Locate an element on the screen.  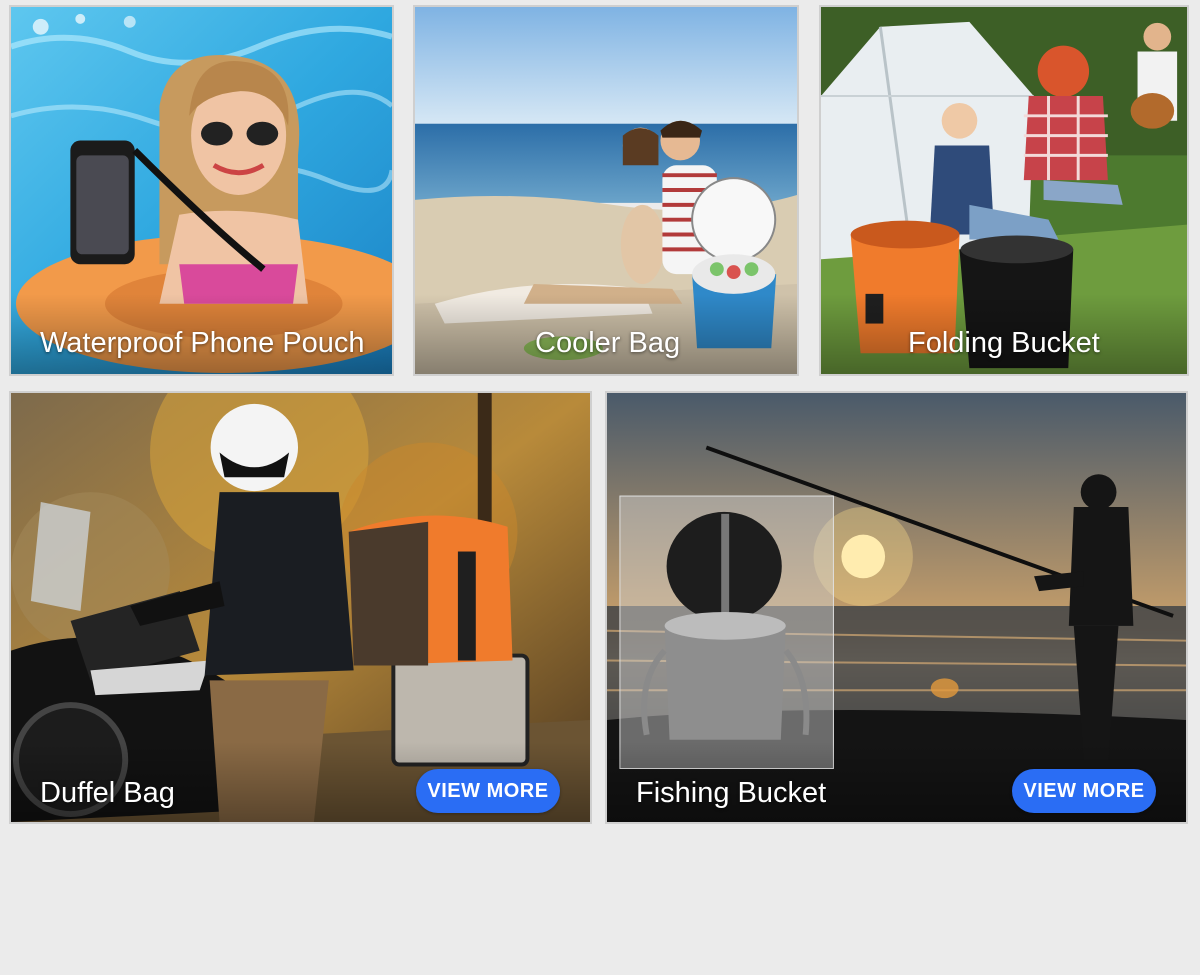
tile-title: Duffel Bag is located at coordinates (107, 793).